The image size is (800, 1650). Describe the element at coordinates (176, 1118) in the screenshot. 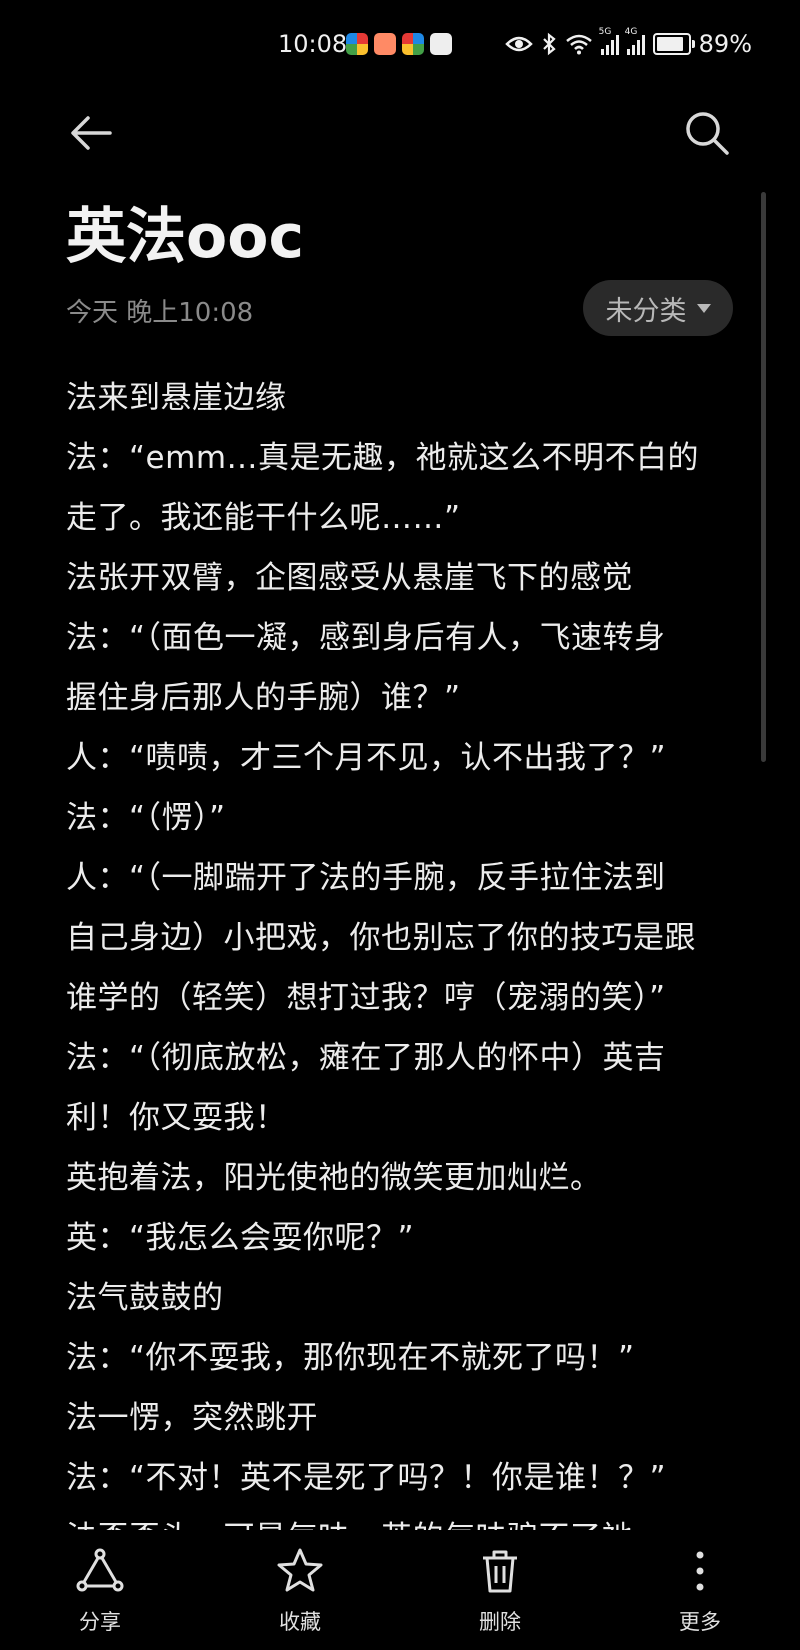

I see `note-line: 利！你又耍我！` at that location.